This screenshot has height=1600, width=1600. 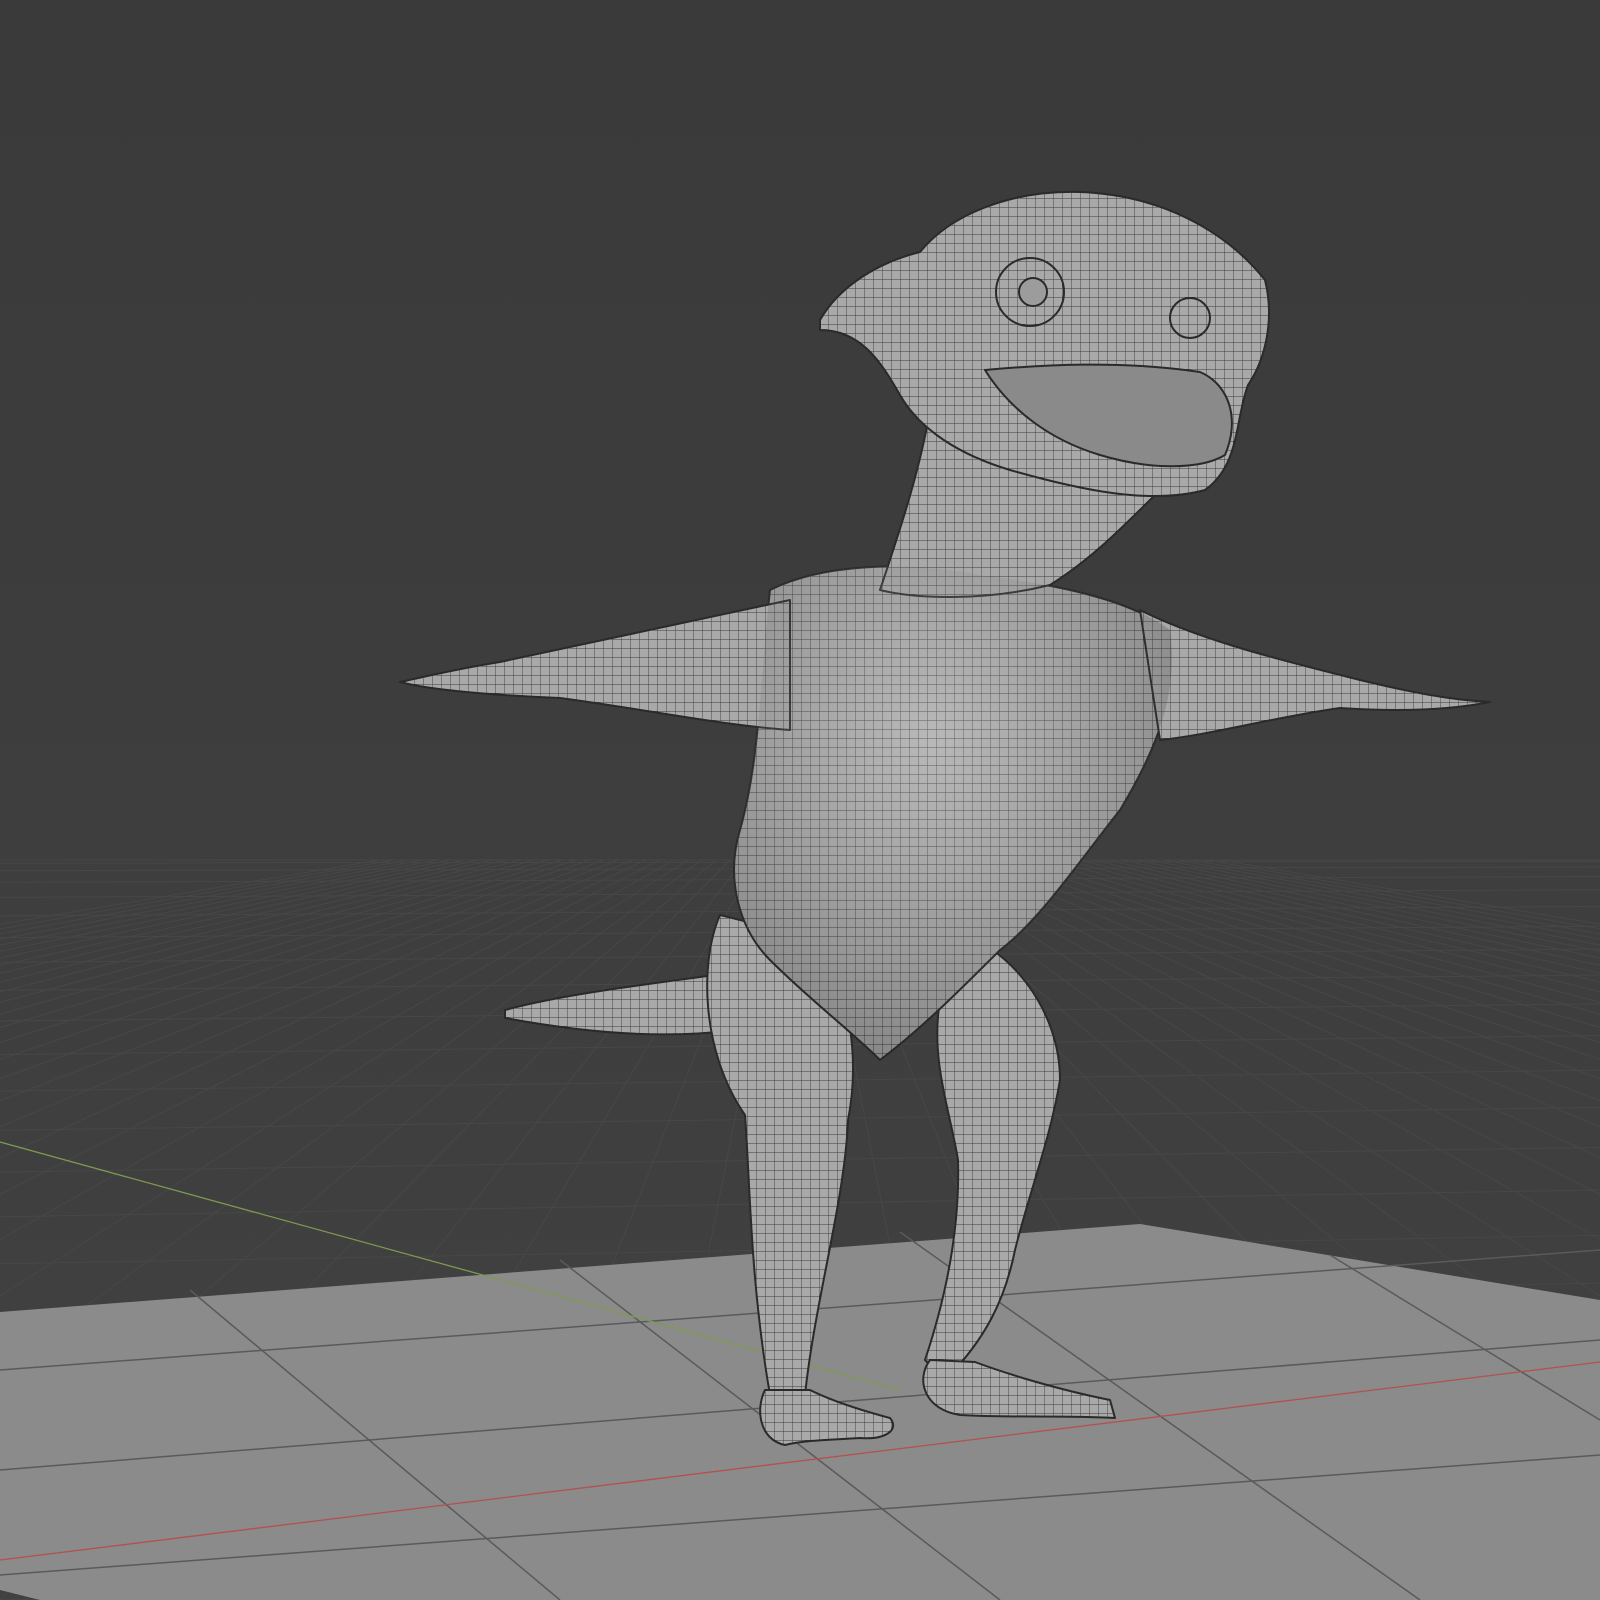 What do you see at coordinates (1033, 292) in the screenshot?
I see `left-eye-pupil` at bounding box center [1033, 292].